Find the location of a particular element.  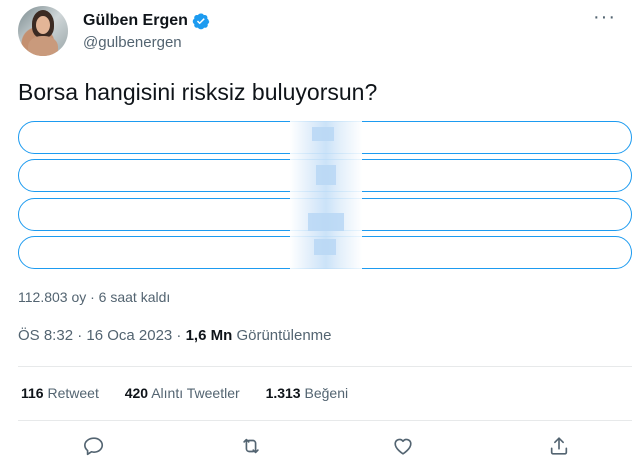

avatar is located at coordinates (43, 31).